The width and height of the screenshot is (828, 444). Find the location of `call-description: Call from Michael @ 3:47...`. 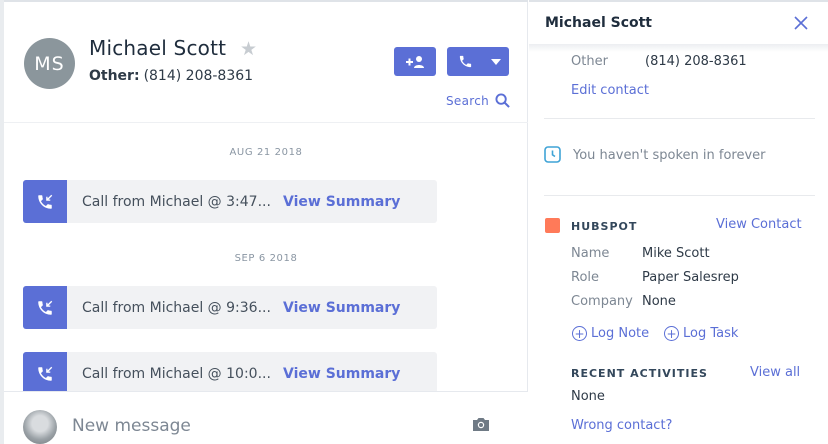

call-description: Call from Michael @ 3:47... is located at coordinates (176, 201).